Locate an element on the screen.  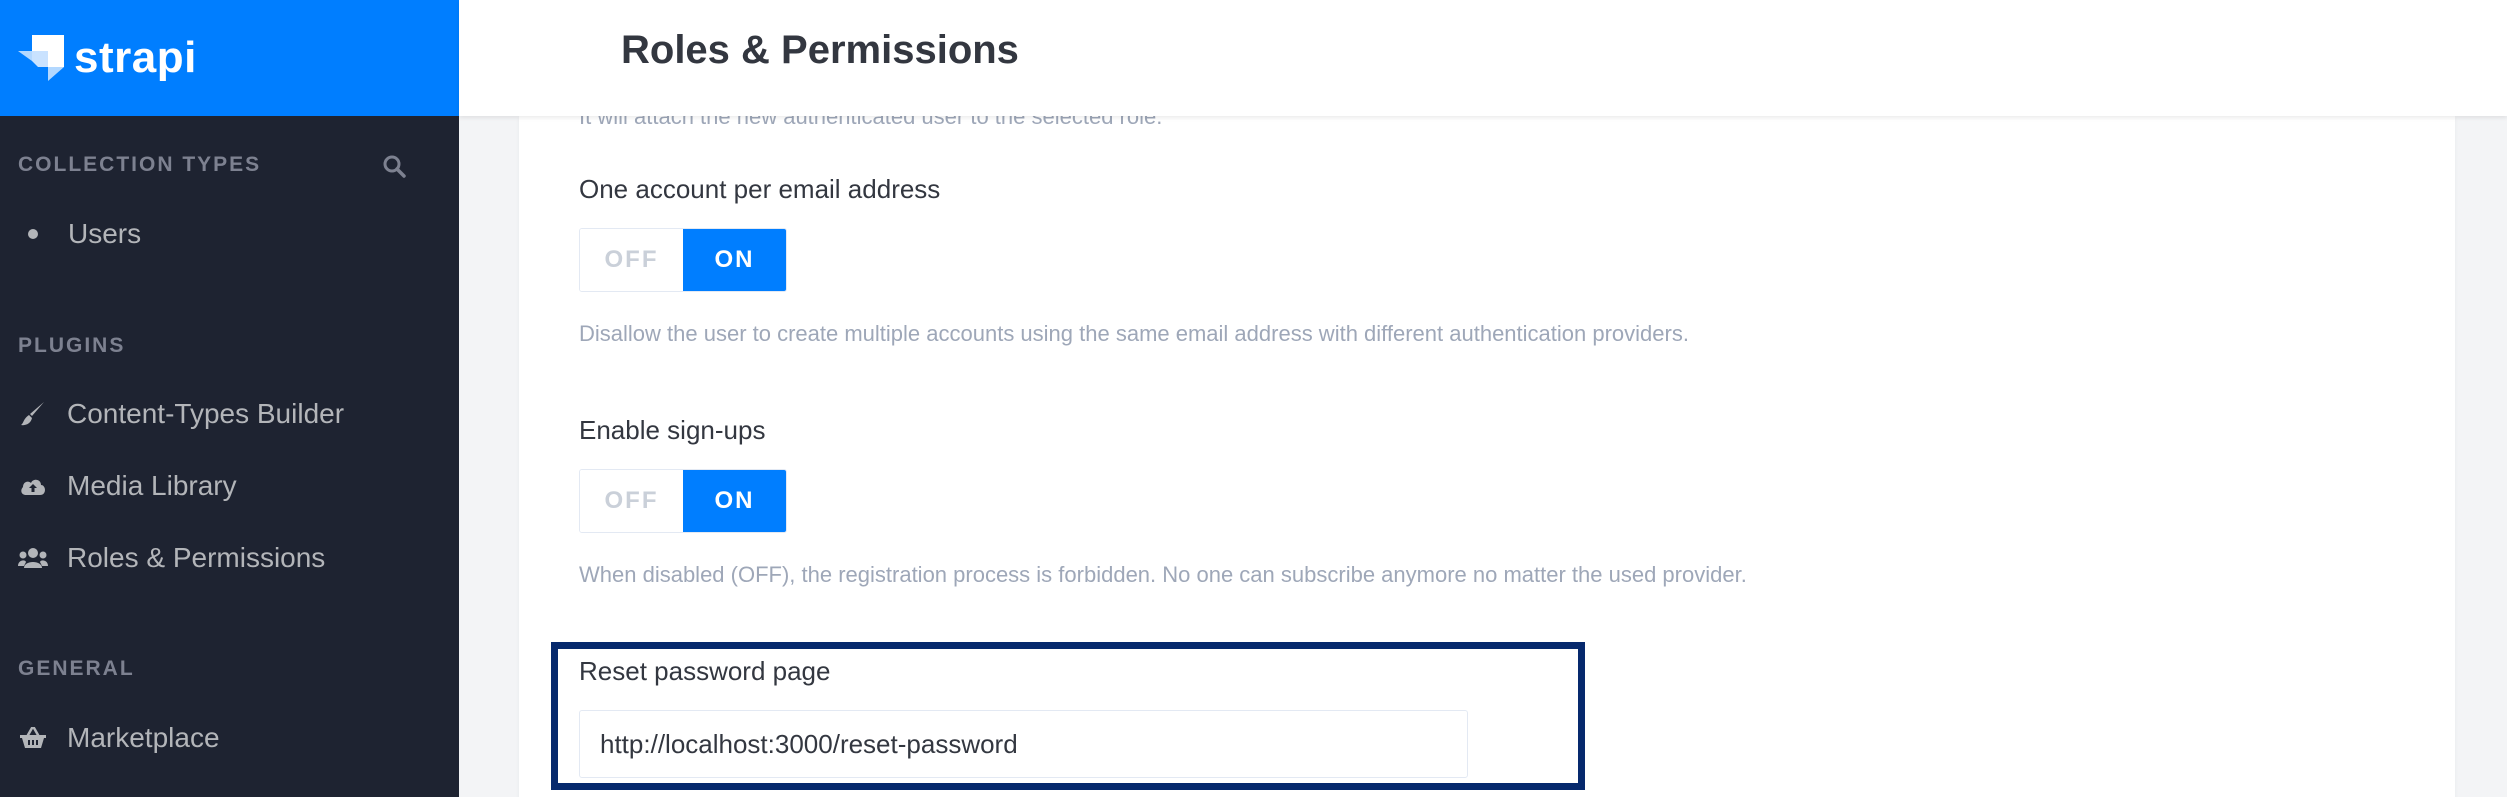
sidebar-item-roles-permissions: Roles & Permissions is located at coordinates (171, 558).